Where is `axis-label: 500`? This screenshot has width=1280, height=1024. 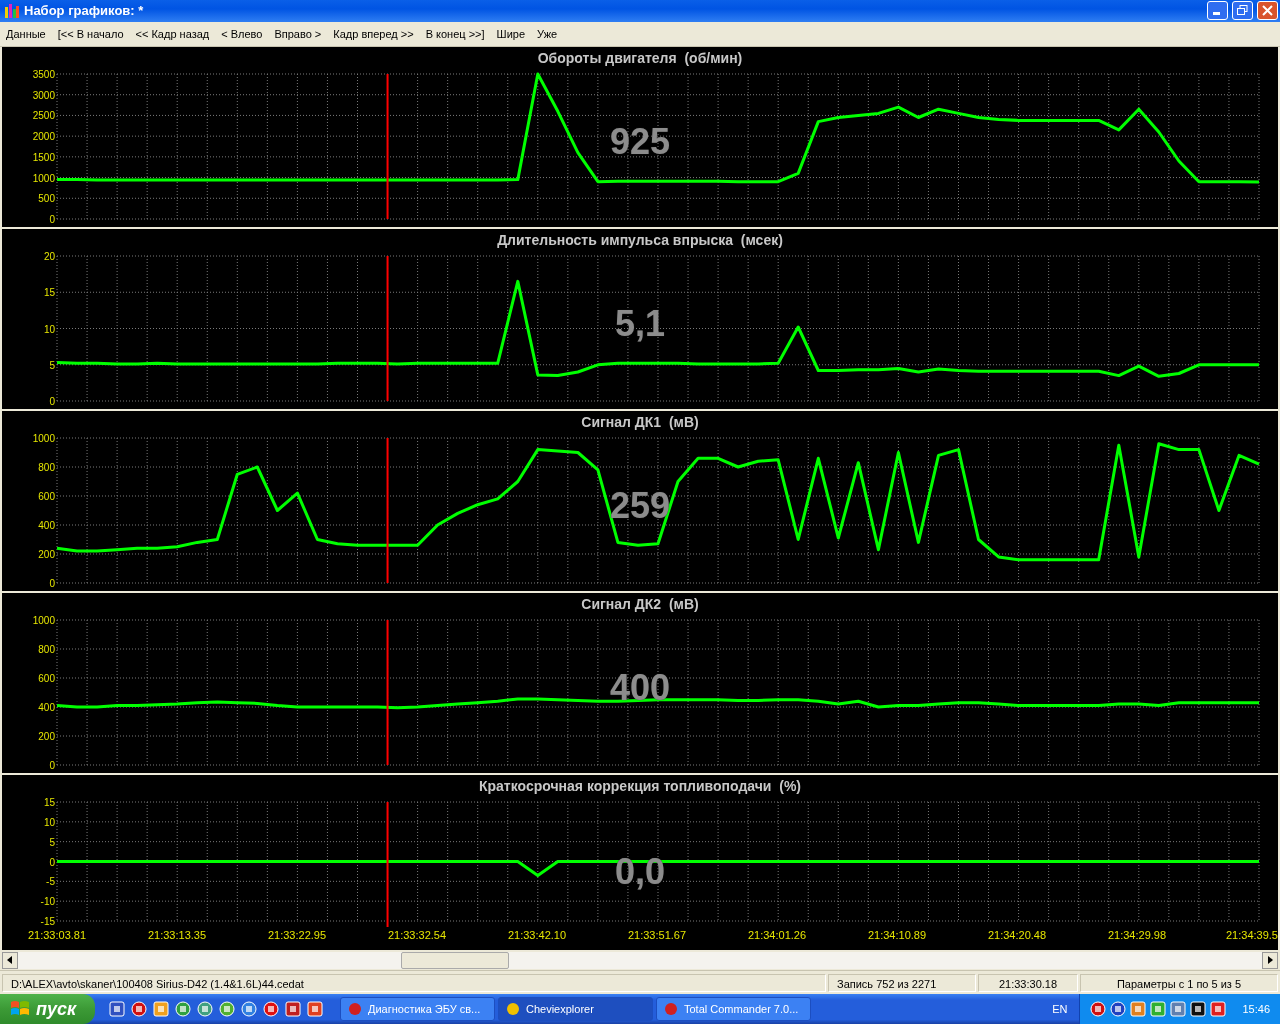 axis-label: 500 is located at coordinates (46, 199).